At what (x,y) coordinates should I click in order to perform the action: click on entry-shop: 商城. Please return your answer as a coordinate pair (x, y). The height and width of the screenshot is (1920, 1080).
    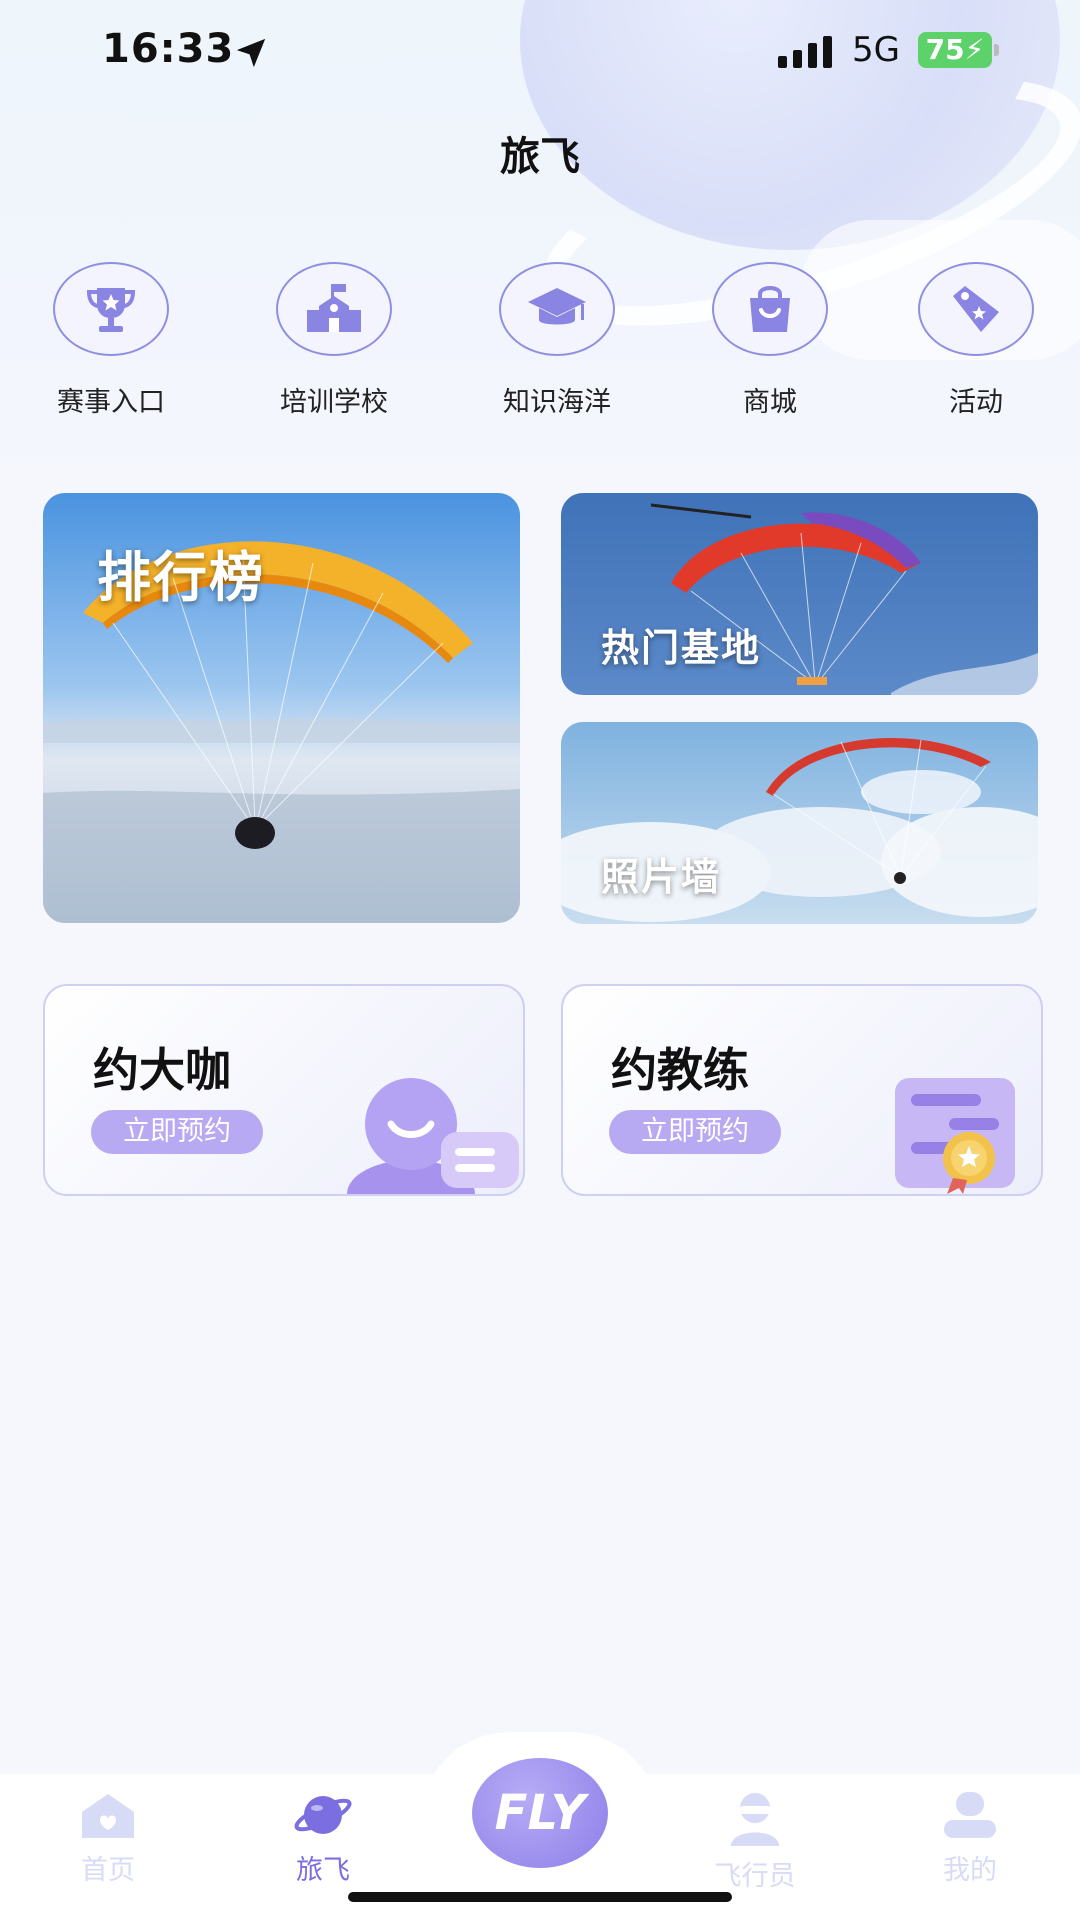
    Looking at the image, I should click on (770, 340).